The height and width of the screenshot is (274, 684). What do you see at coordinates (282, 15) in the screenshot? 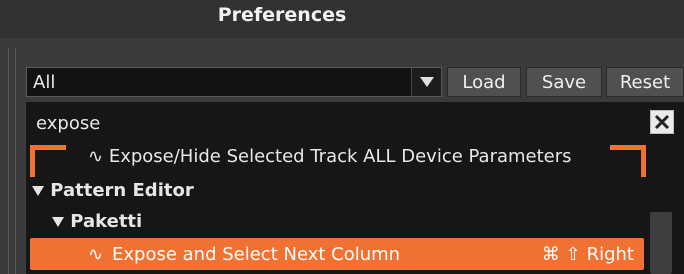
I see `window-title: Preferences` at bounding box center [282, 15].